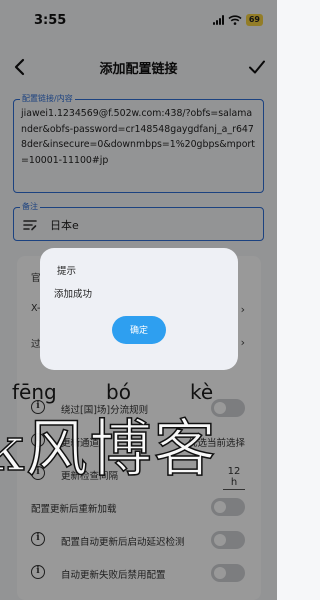  Describe the element at coordinates (67, 271) in the screenshot. I see `dialog-title: 提示` at that location.